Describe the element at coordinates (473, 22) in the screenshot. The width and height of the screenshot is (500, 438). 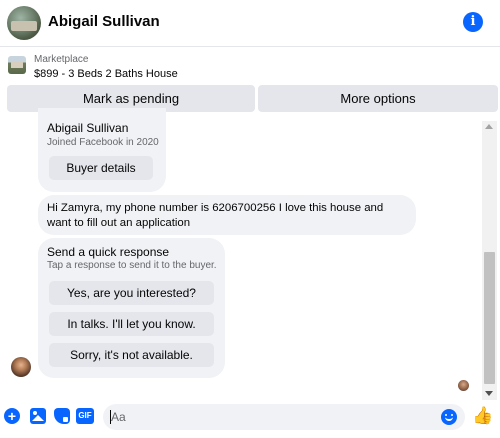
I see `info-icon: i` at that location.